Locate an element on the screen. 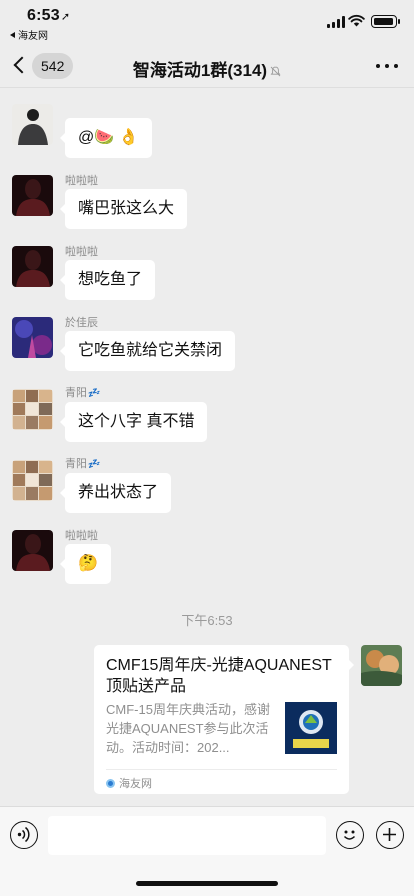 This screenshot has width=414, height=896. voice-input-button is located at coordinates (24, 835).